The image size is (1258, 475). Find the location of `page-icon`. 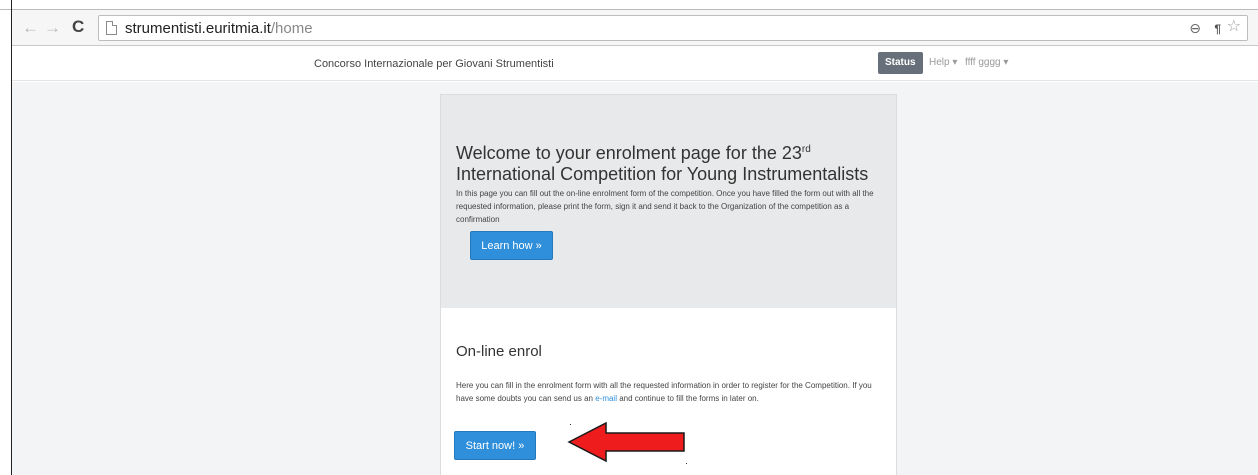

page-icon is located at coordinates (111, 28).